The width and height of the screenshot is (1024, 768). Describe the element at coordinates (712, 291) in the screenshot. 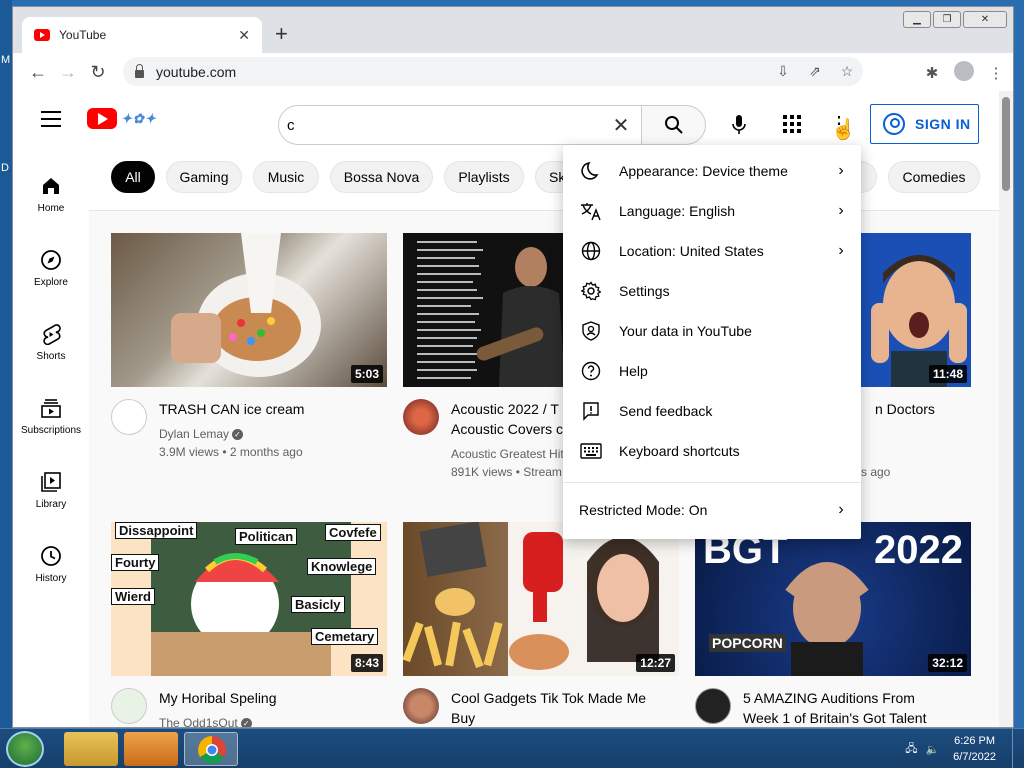

I see `menu-item-settings: Settings` at that location.